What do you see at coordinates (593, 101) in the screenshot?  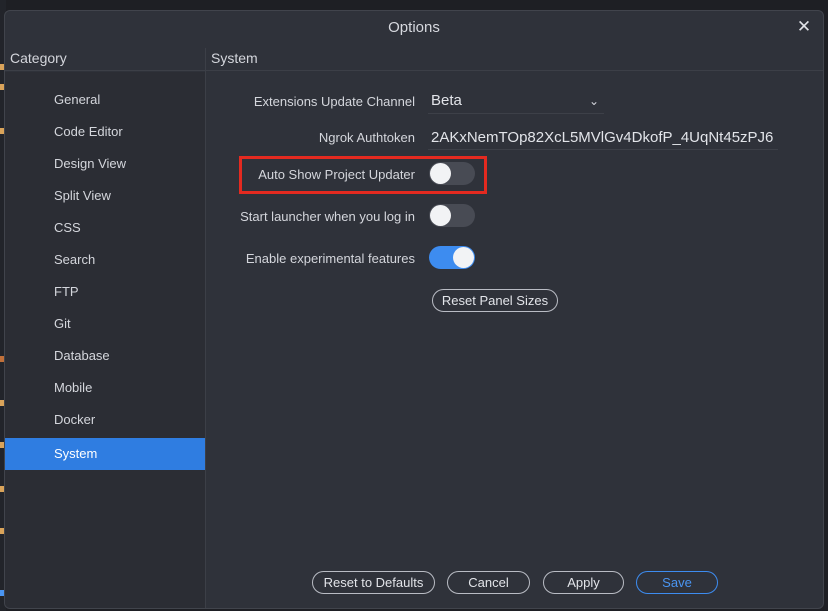 I see `chevron-down-icon: ⌄` at bounding box center [593, 101].